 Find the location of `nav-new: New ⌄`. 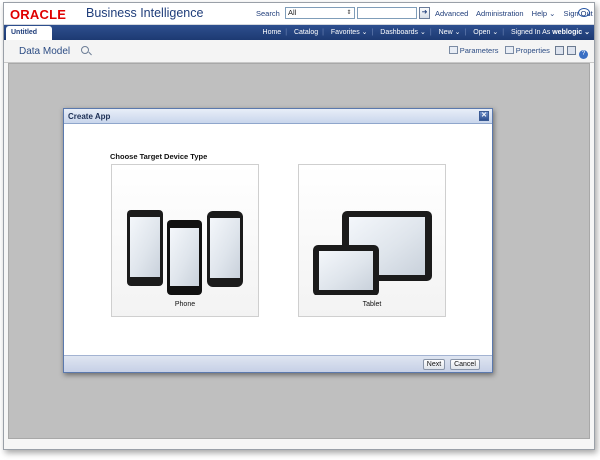

nav-new: New ⌄ is located at coordinates (450, 32).